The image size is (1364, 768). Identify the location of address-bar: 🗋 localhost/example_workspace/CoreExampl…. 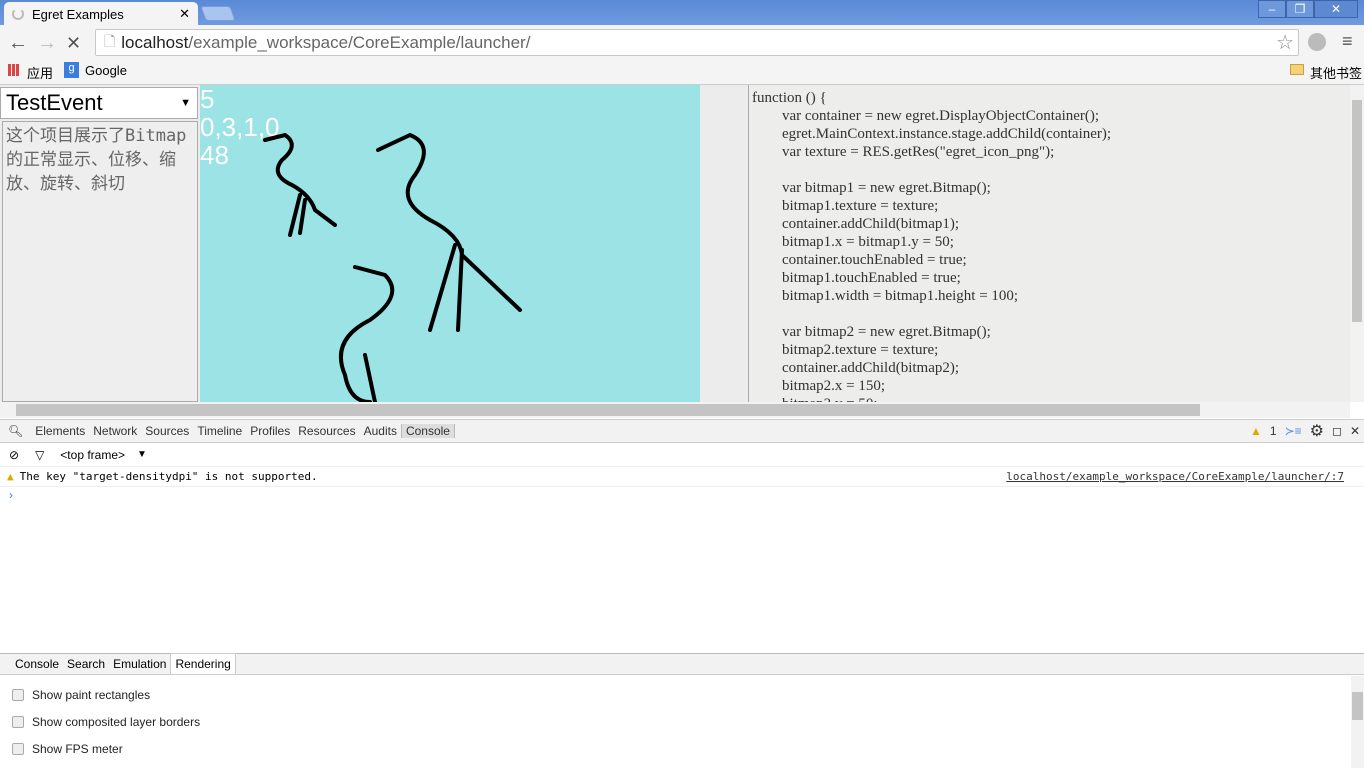
(697, 42).